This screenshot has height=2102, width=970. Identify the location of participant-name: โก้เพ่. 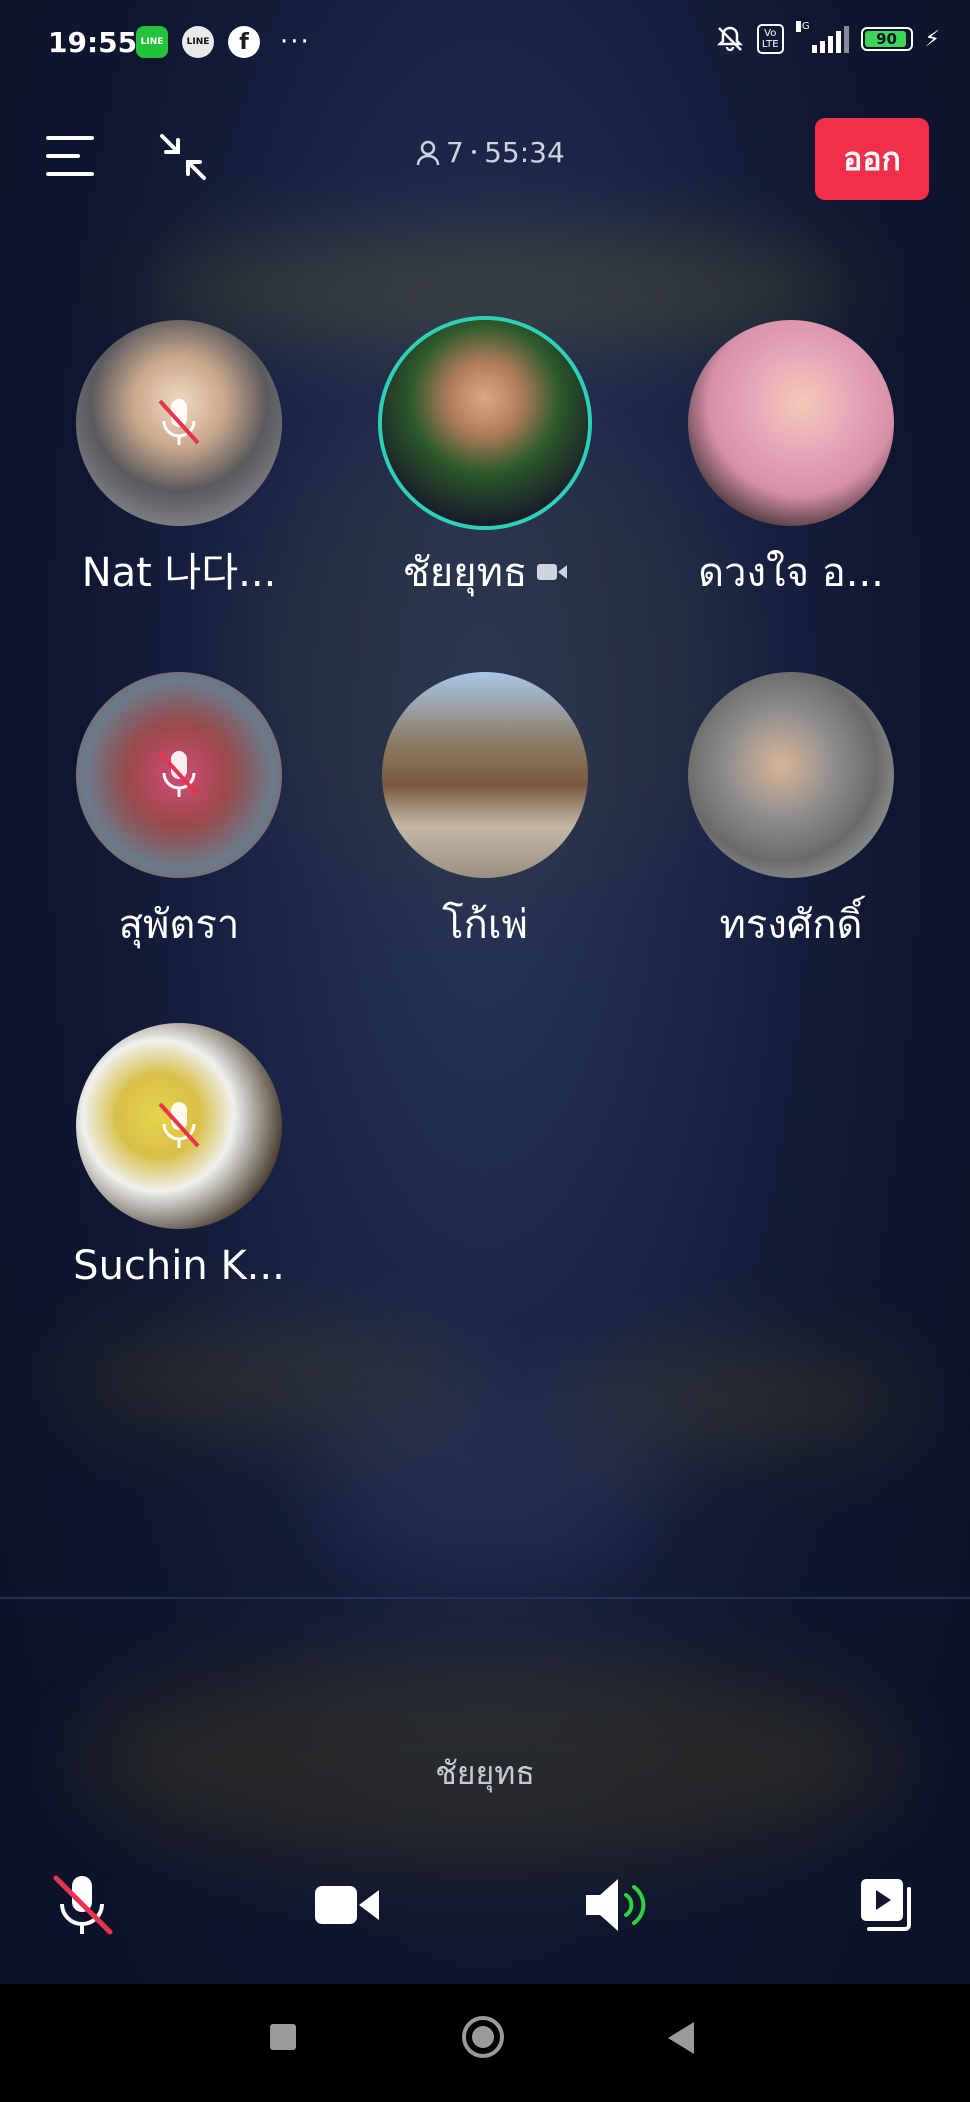
(485, 925).